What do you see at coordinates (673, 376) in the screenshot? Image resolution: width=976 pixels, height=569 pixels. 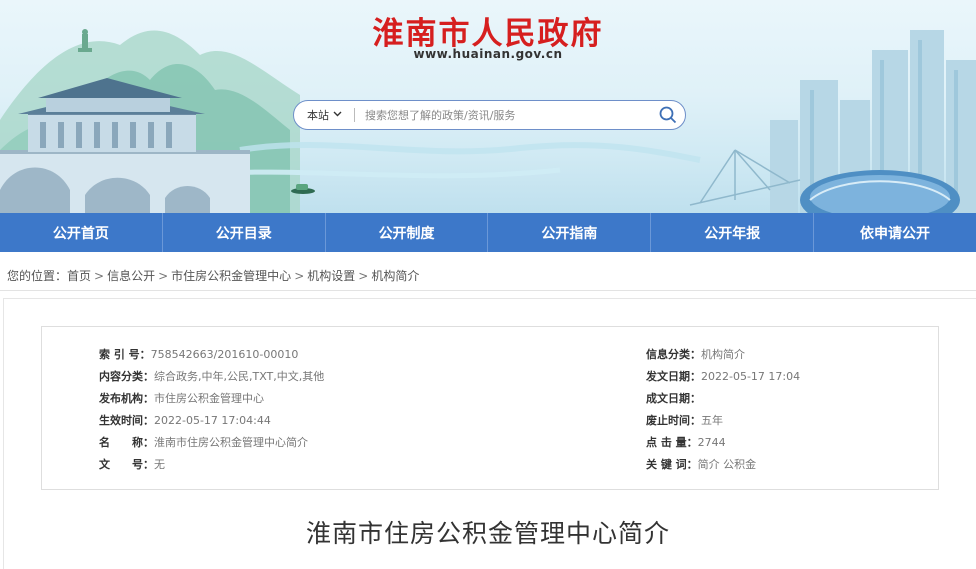 I see `meta-label: 发文日期：` at bounding box center [673, 376].